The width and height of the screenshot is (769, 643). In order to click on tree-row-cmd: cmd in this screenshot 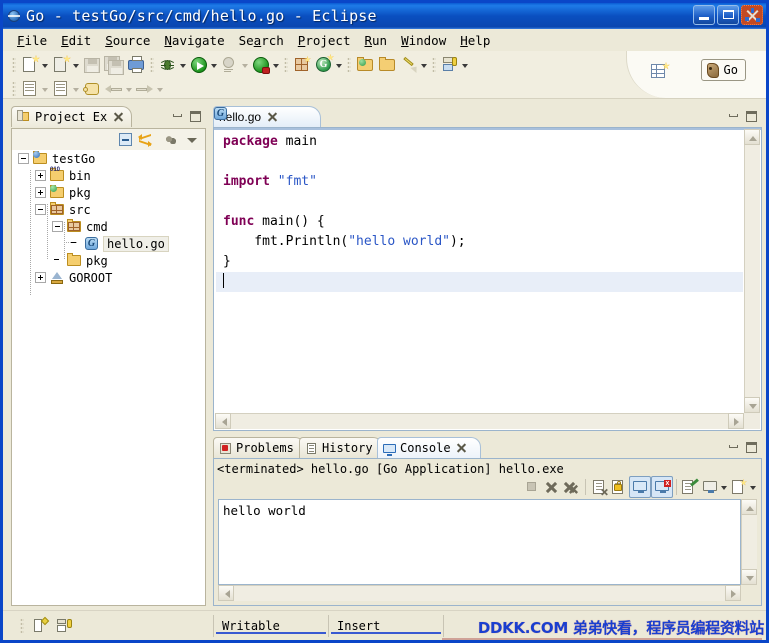, I will do `click(108, 226)`.